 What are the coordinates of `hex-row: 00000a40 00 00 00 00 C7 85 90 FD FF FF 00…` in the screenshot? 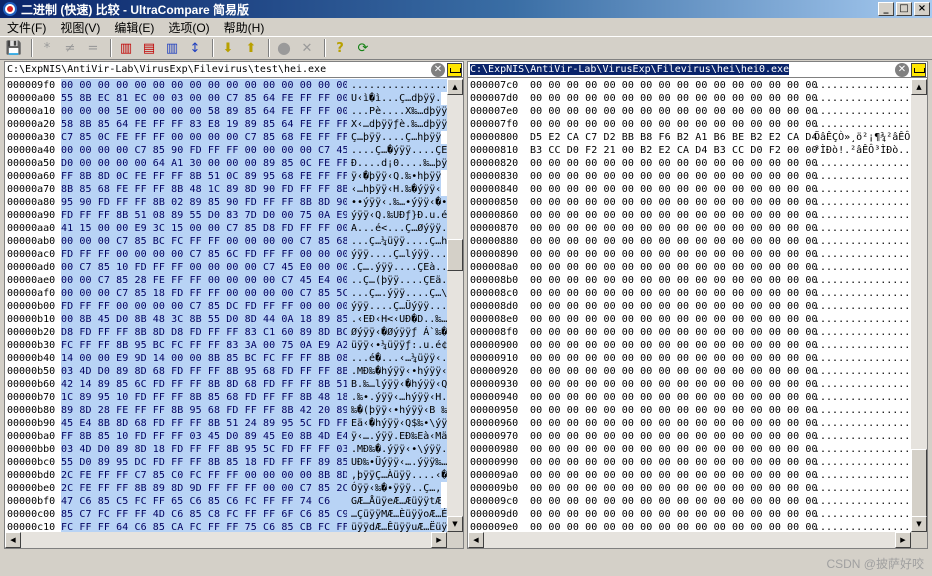 It's located at (226, 150).